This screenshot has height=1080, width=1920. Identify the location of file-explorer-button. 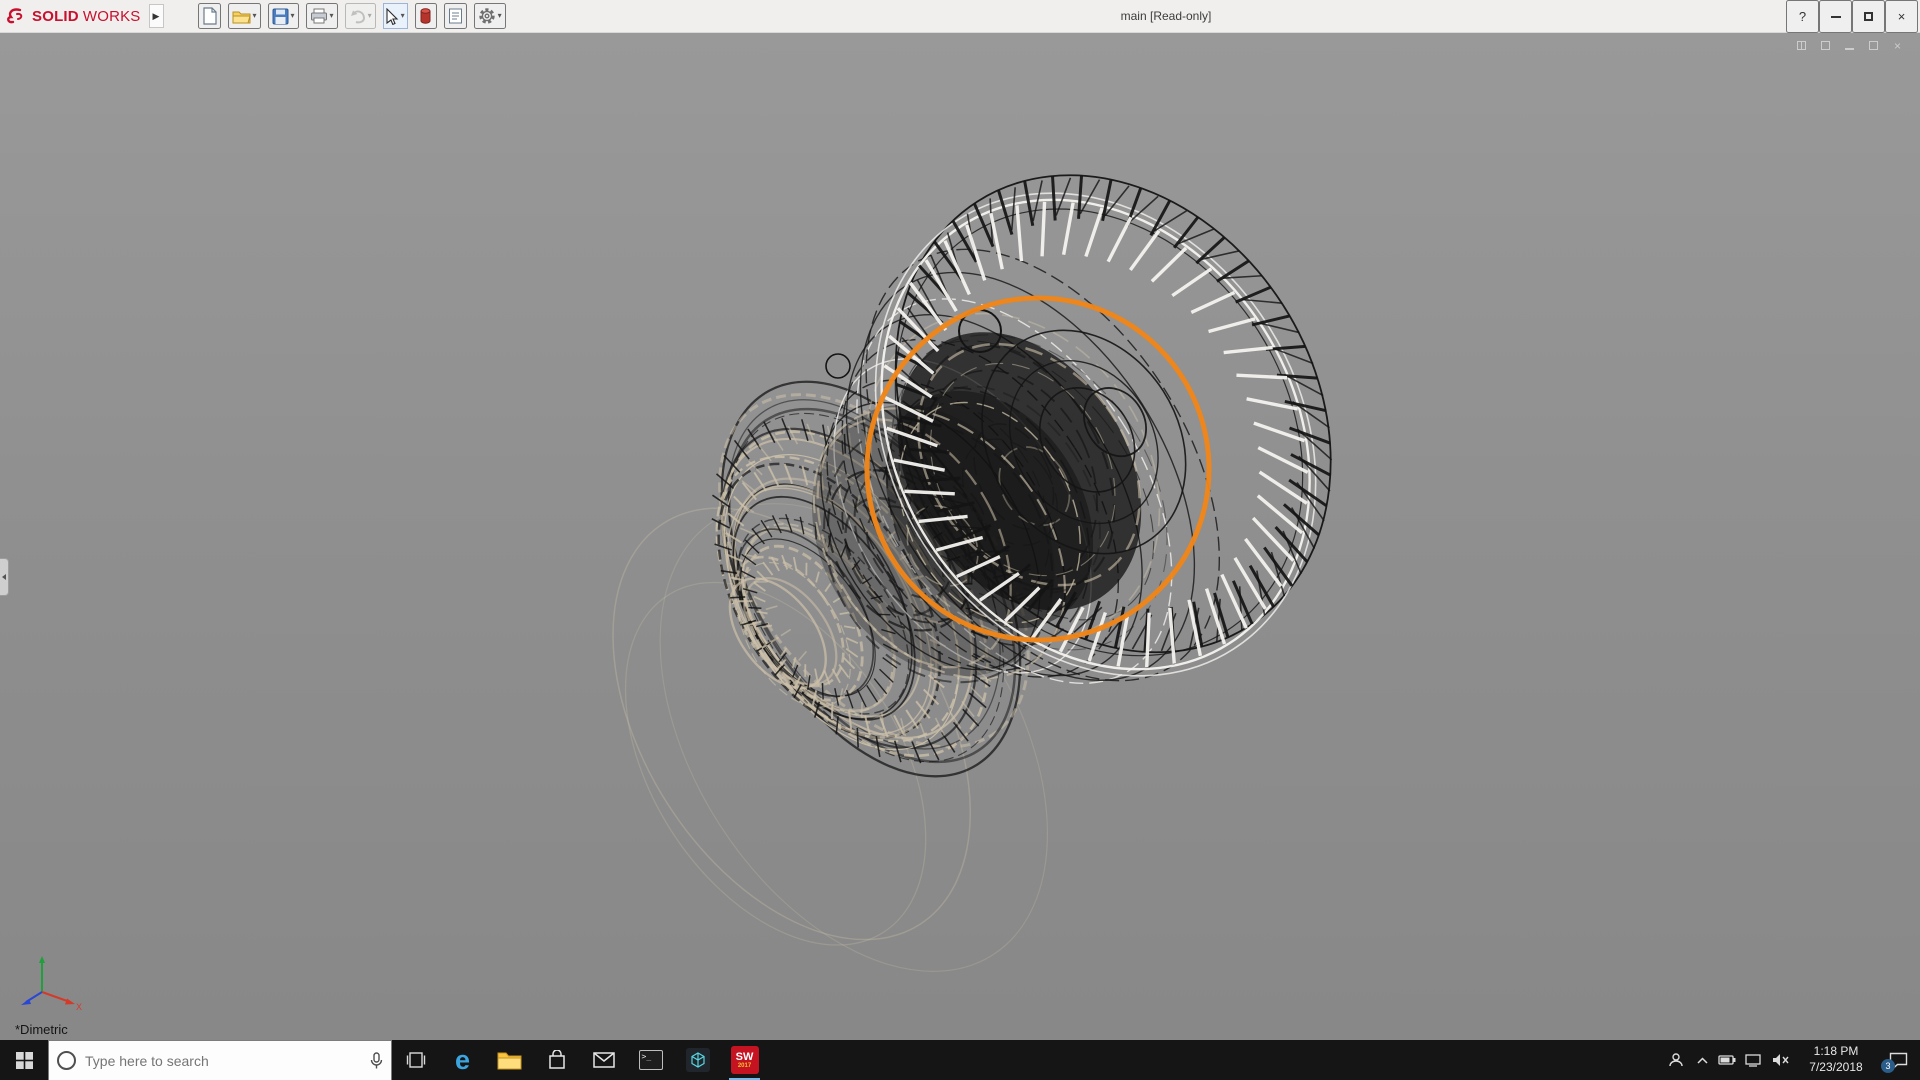
(509, 1060).